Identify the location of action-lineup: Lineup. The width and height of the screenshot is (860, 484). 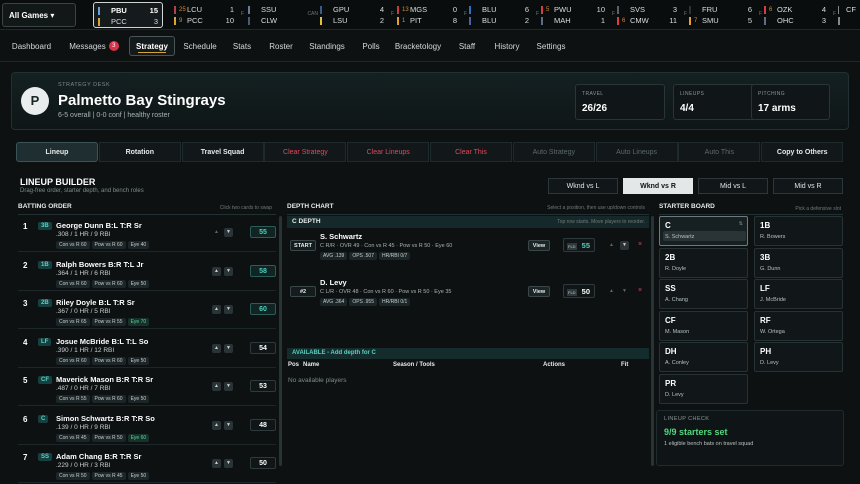
(57, 152).